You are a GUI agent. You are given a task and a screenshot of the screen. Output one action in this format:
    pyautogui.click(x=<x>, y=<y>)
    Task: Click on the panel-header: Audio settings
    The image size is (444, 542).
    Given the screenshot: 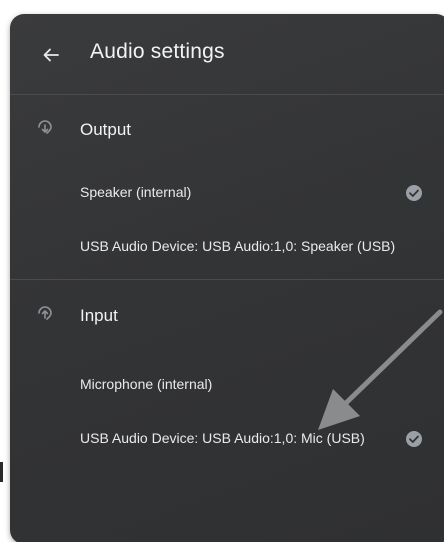 What is the action you would take?
    pyautogui.click(x=227, y=54)
    